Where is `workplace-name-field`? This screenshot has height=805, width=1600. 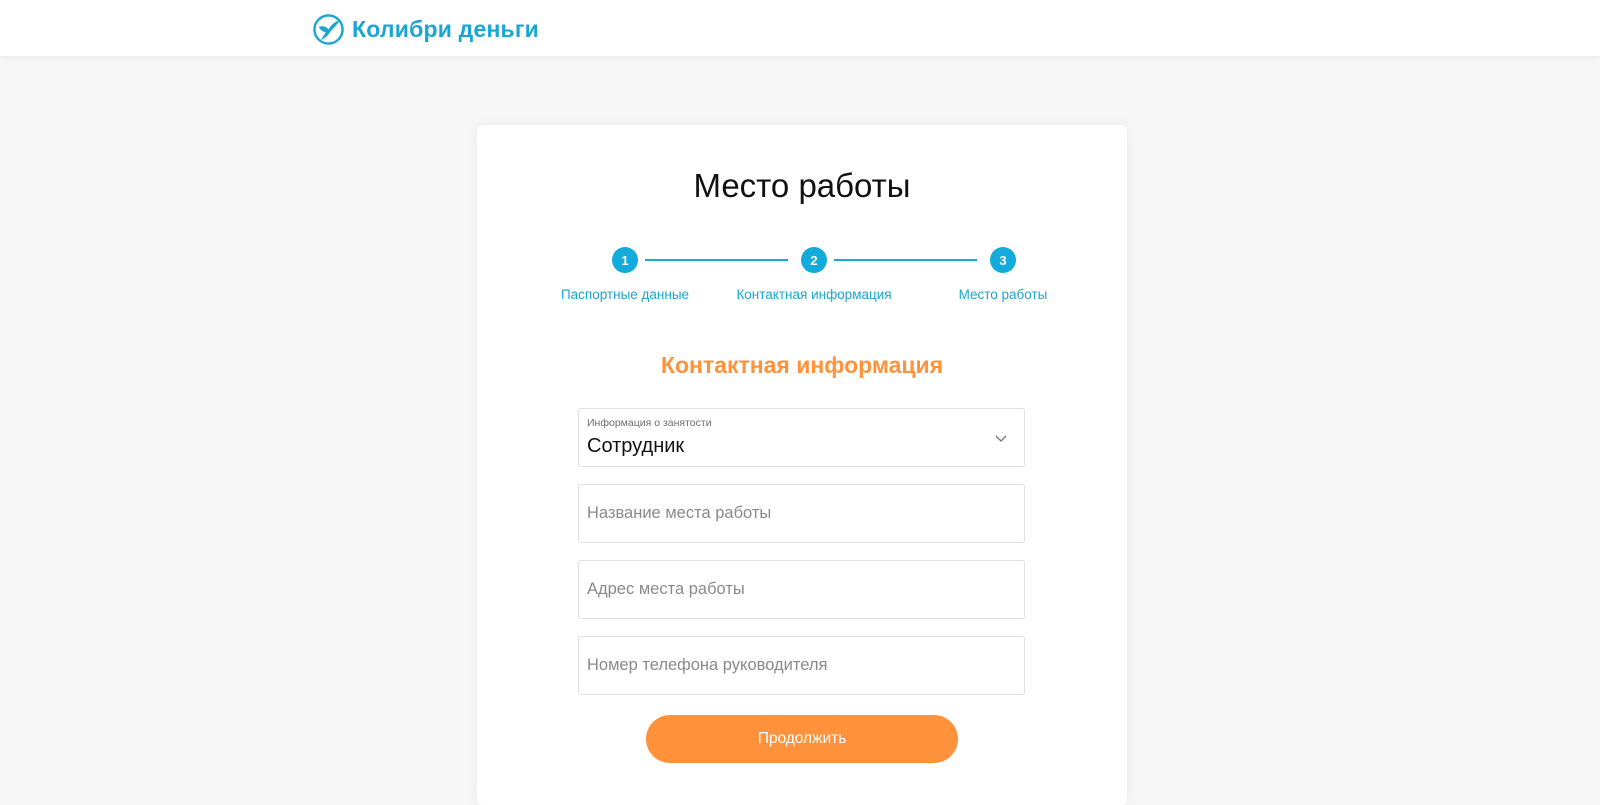
workplace-name-field is located at coordinates (801, 513).